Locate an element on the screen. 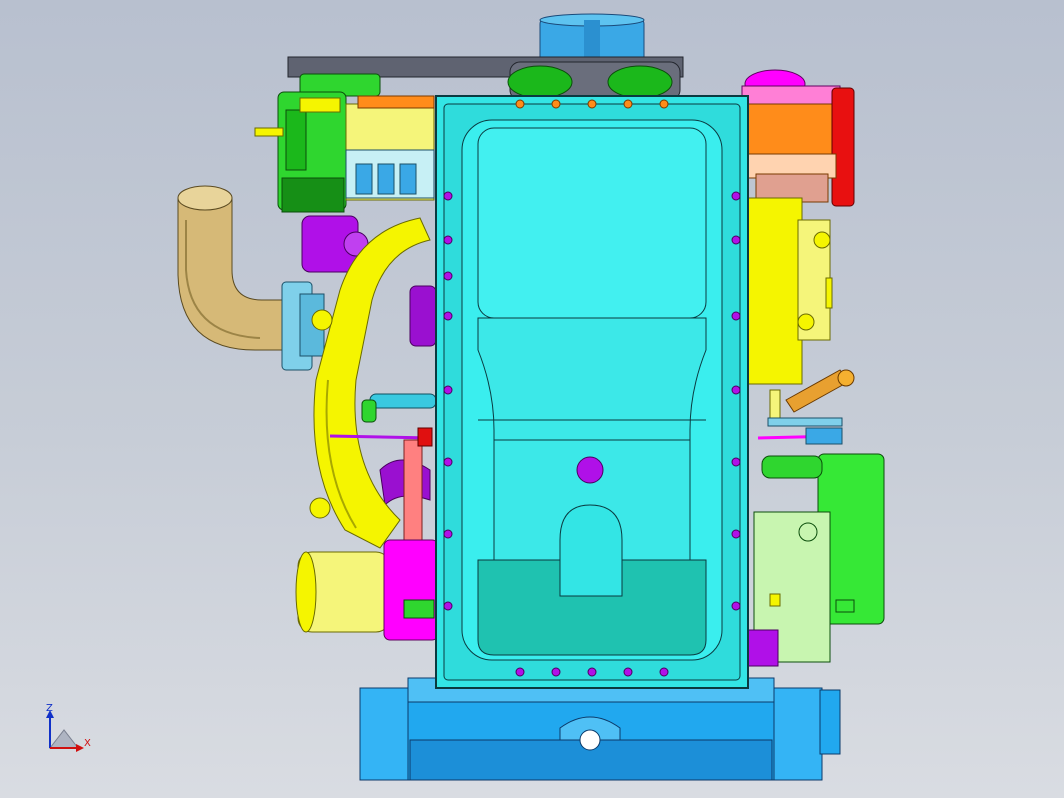  engine-base is located at coordinates (600, 729).